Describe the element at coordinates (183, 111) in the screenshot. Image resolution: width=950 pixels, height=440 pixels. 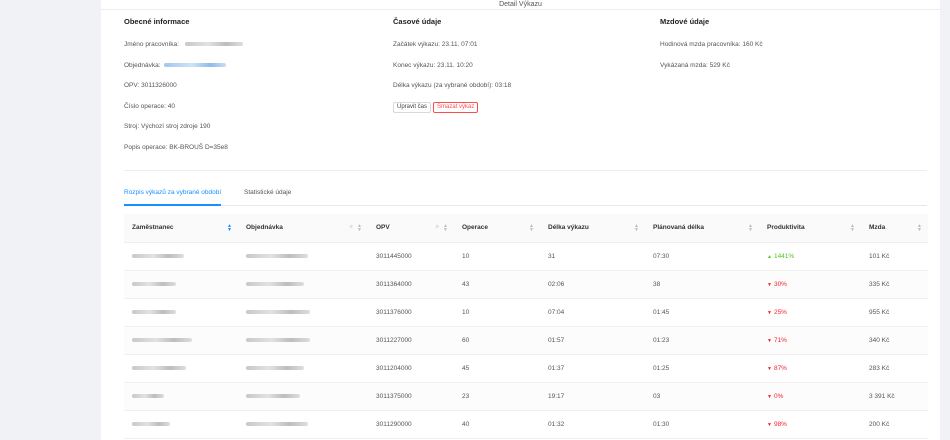
I see `operation-number-field: Číslo operace: 40` at that location.